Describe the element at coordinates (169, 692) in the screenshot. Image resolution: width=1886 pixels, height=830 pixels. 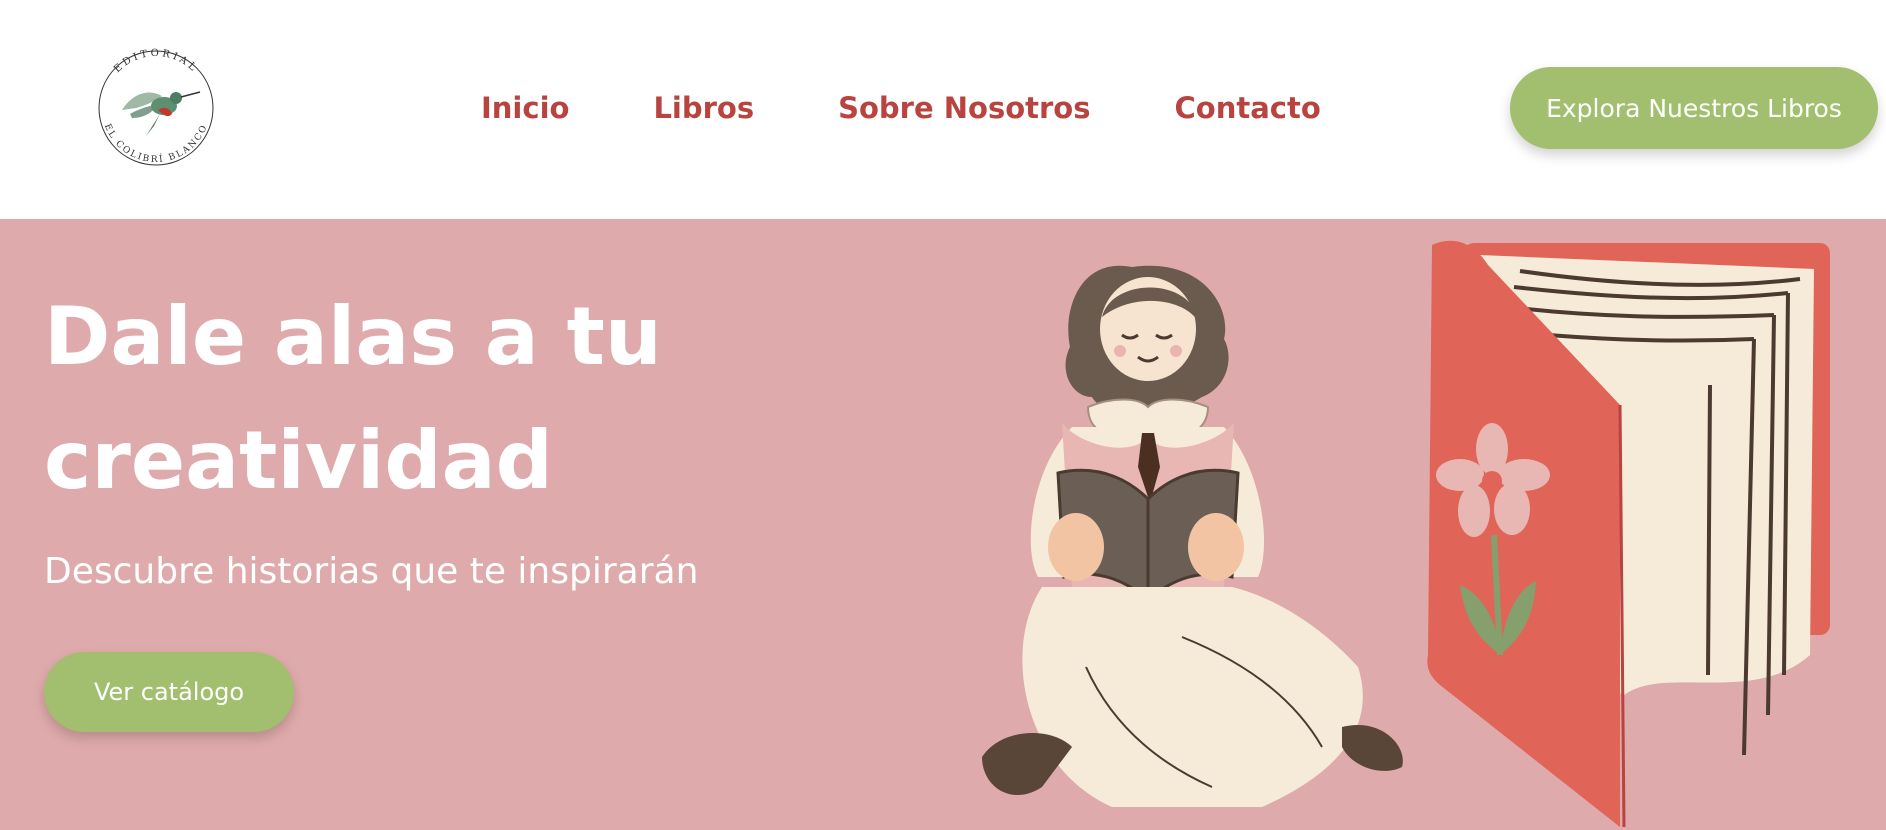
I see `view-catalog-button: Ver catálogo` at that location.